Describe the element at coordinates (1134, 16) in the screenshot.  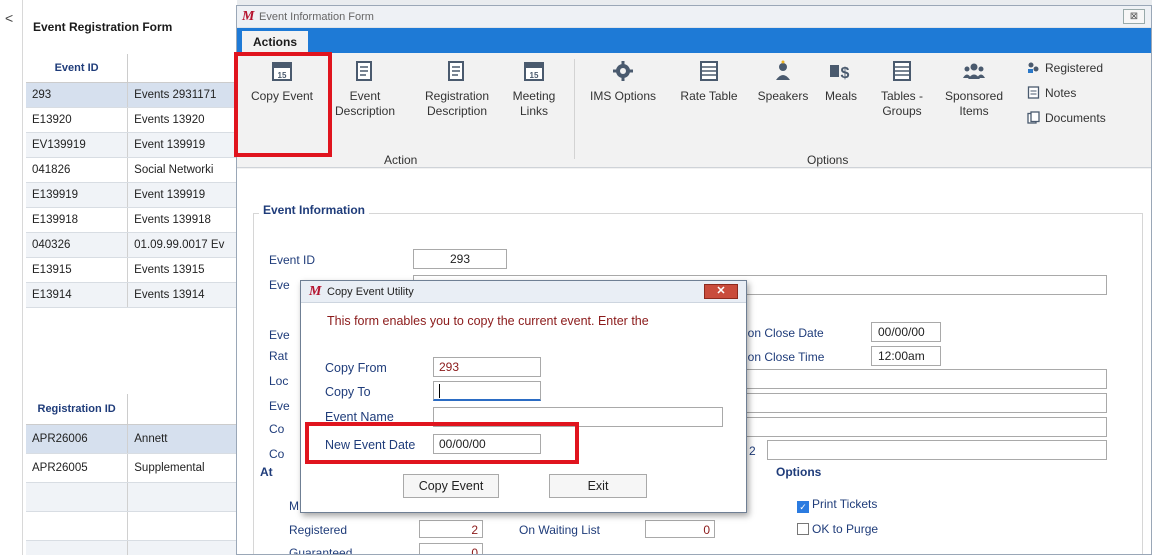
I see `window-close-icon: ⊠` at that location.